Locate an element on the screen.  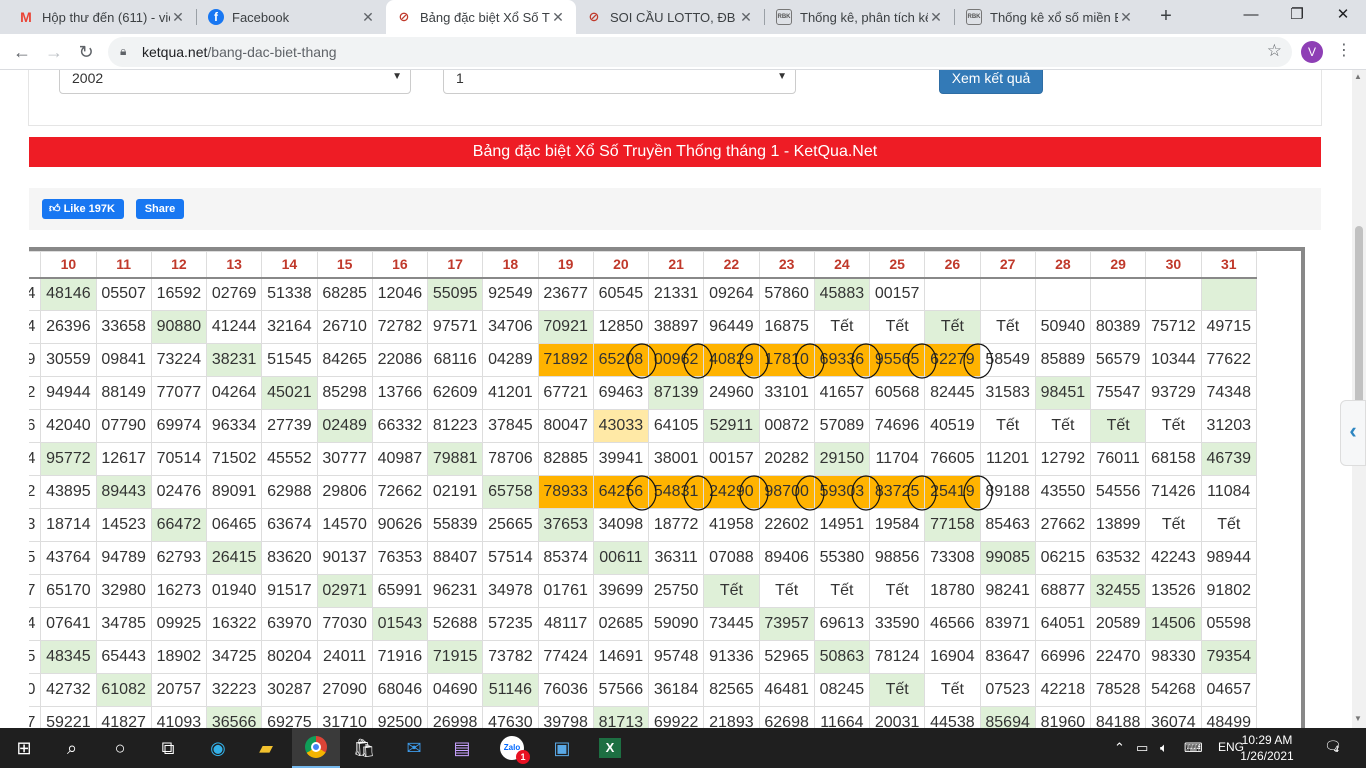
result-cell: 42732 is located at coordinates (68, 690).